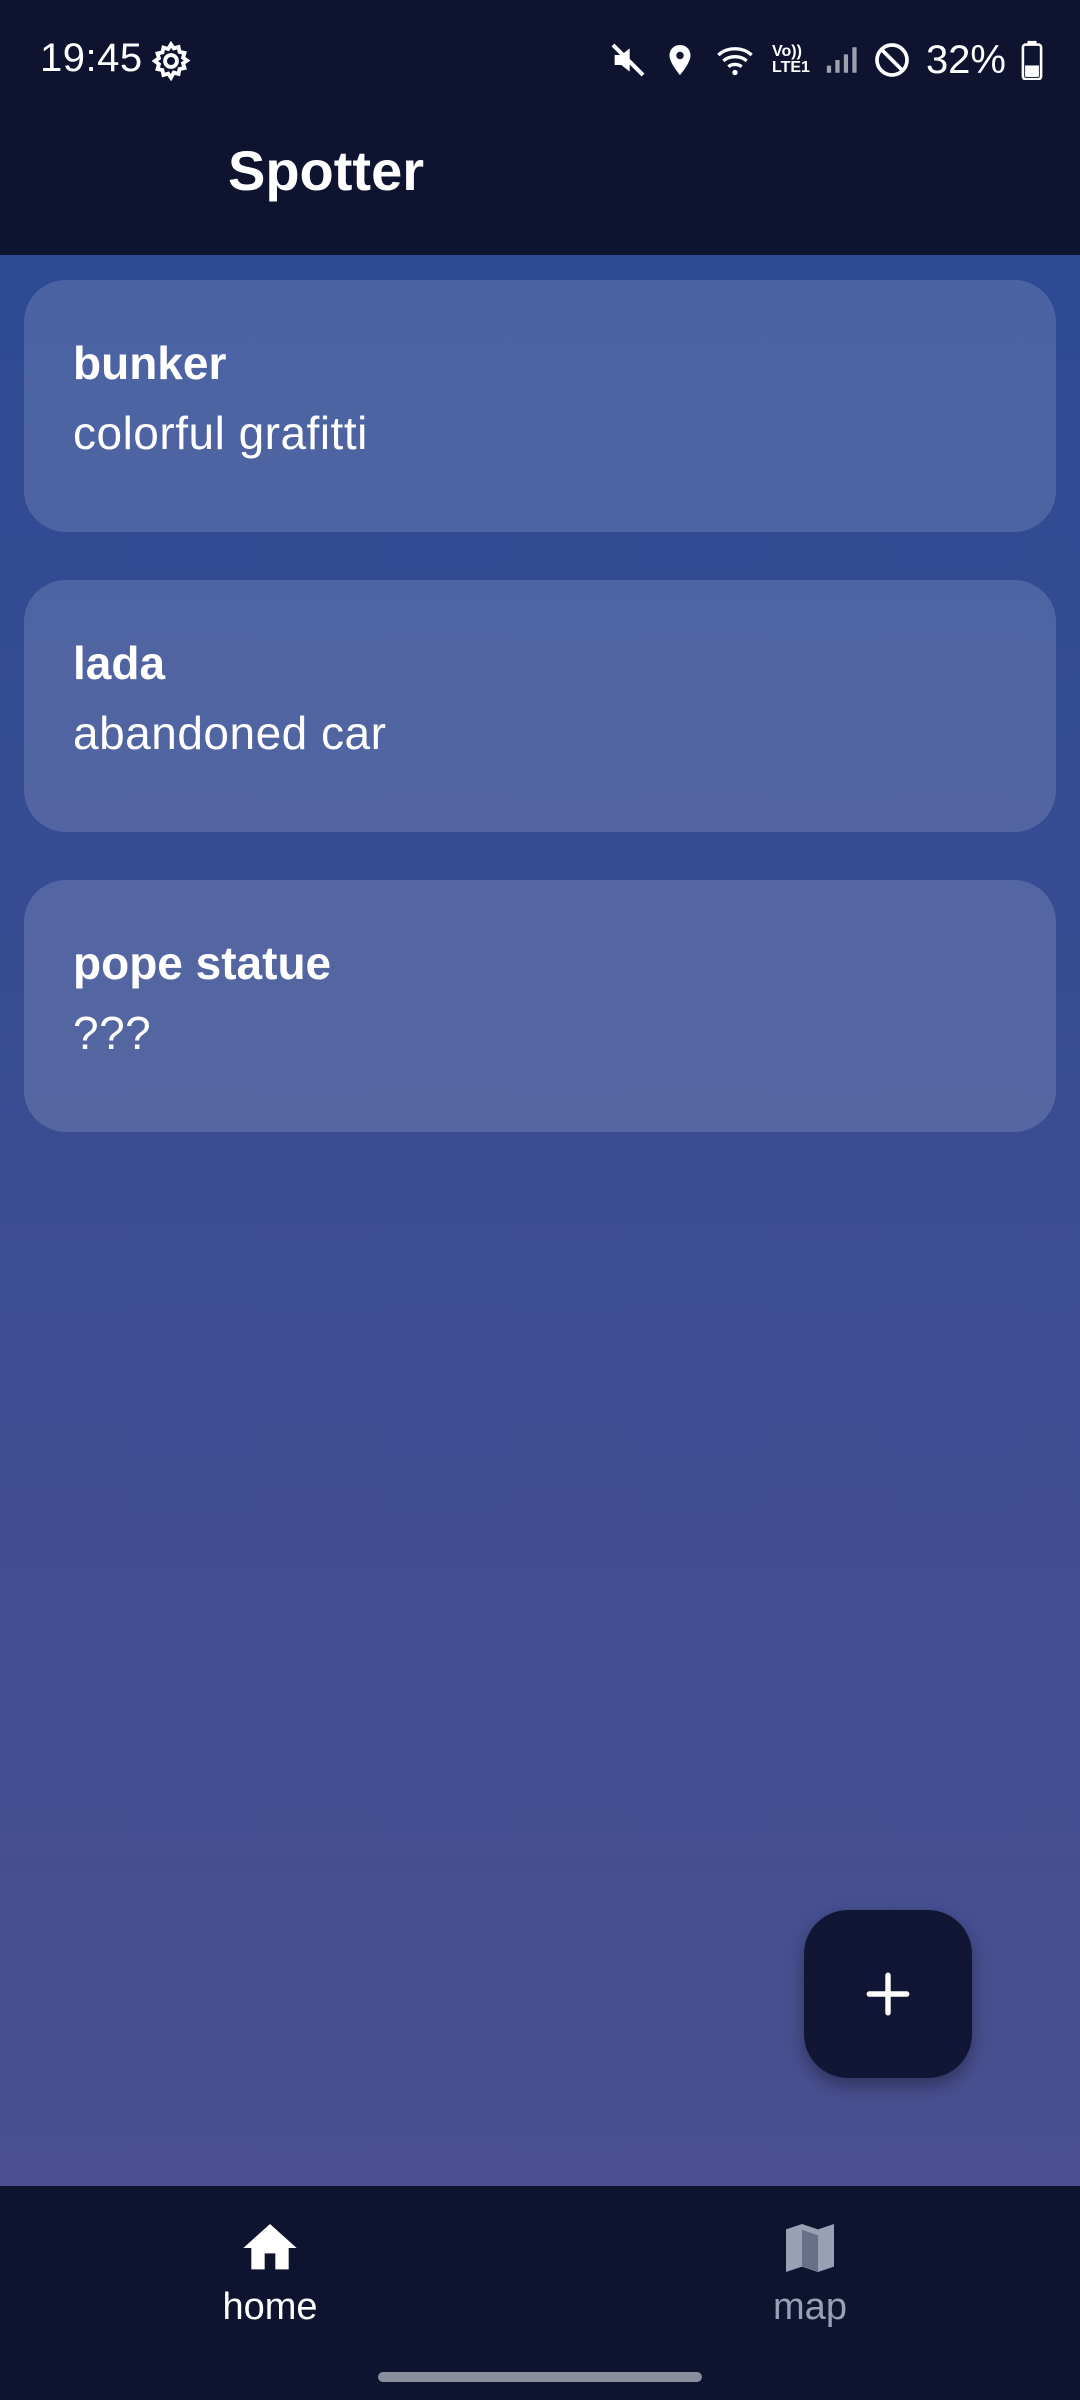 Image resolution: width=1080 pixels, height=2400 pixels. I want to click on lte-label: LTE1, so click(791, 67).